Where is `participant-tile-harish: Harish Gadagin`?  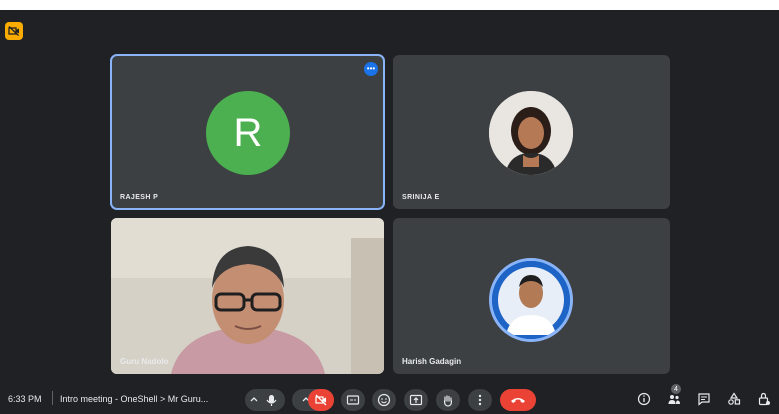 participant-tile-harish: Harish Gadagin is located at coordinates (531, 296).